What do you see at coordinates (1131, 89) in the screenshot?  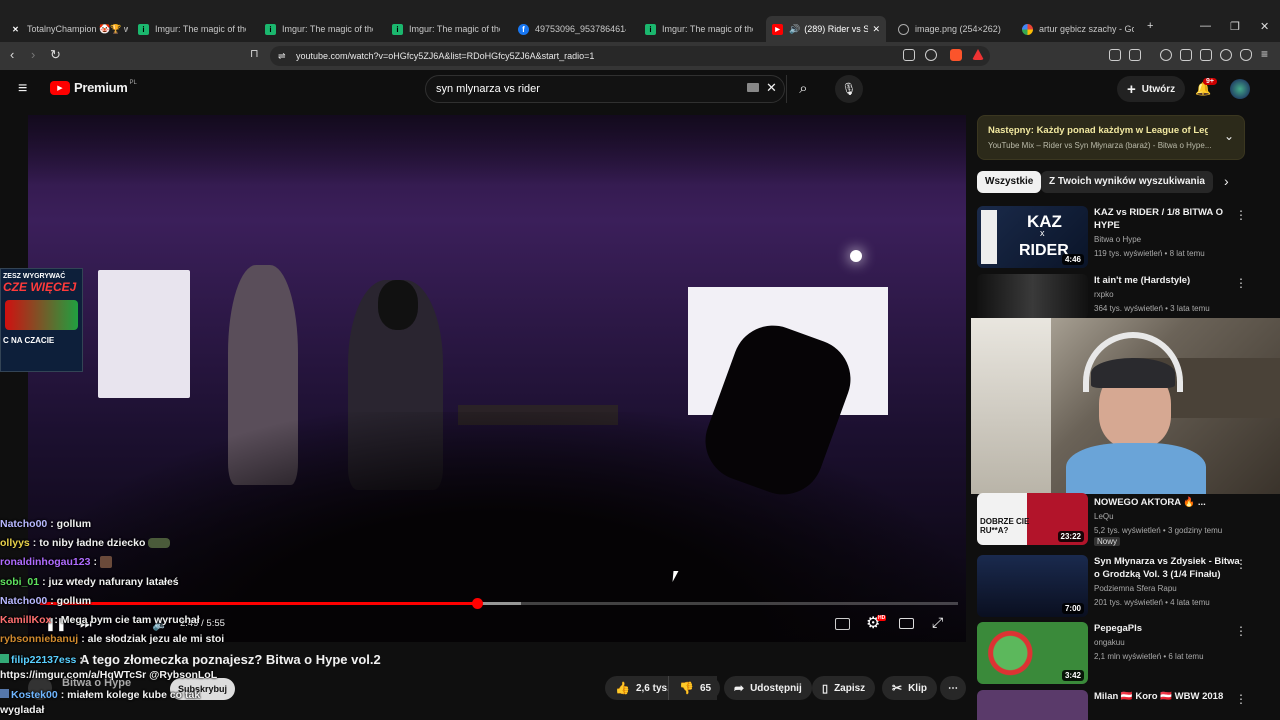 I see `plus-icon: +` at bounding box center [1131, 89].